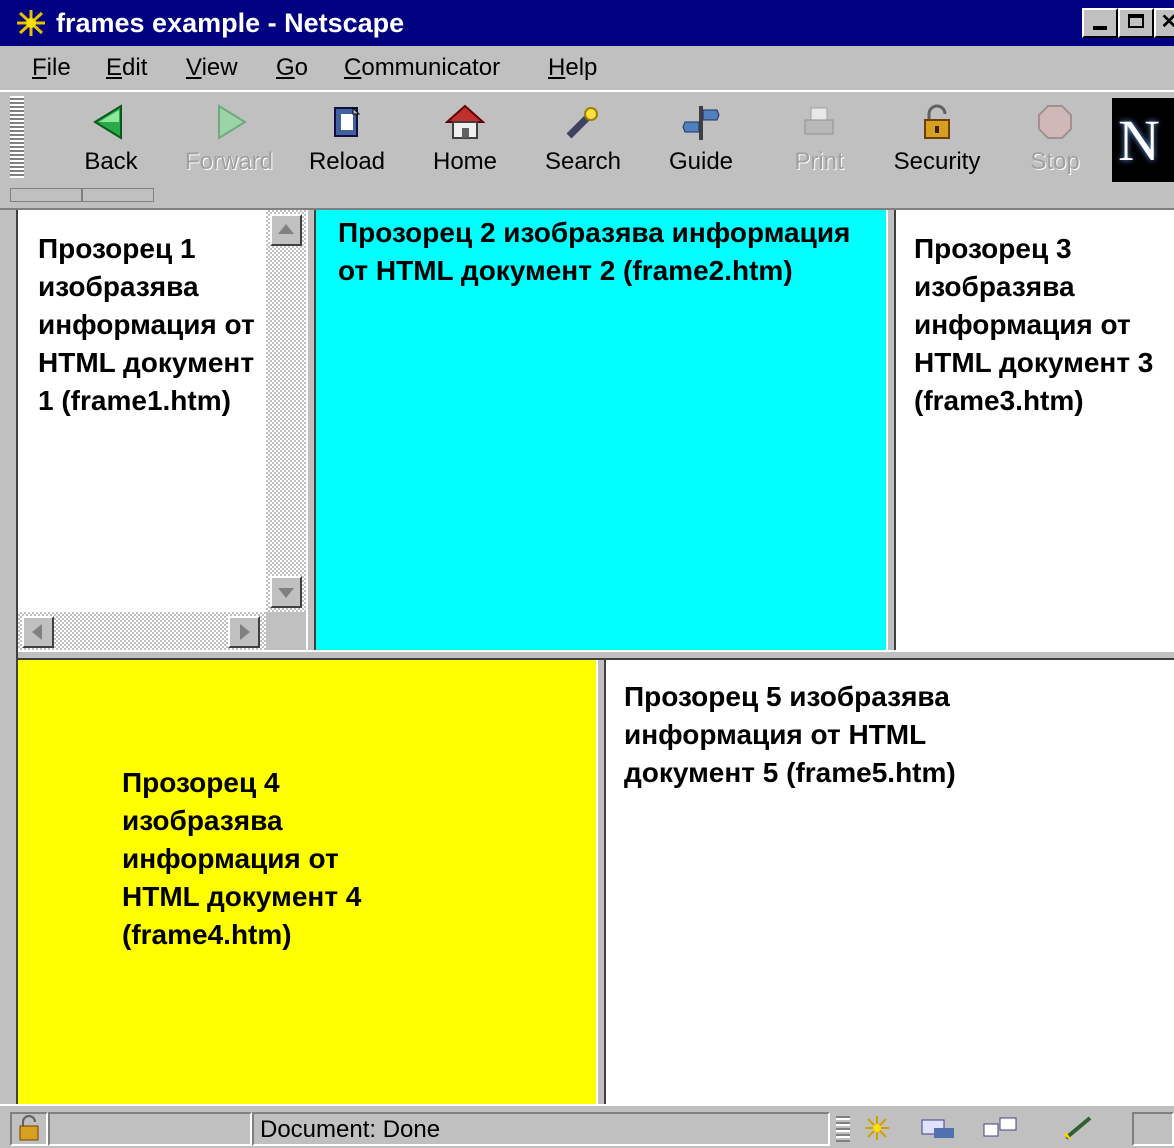  Describe the element at coordinates (819, 121) in the screenshot. I see `print-icon` at that location.